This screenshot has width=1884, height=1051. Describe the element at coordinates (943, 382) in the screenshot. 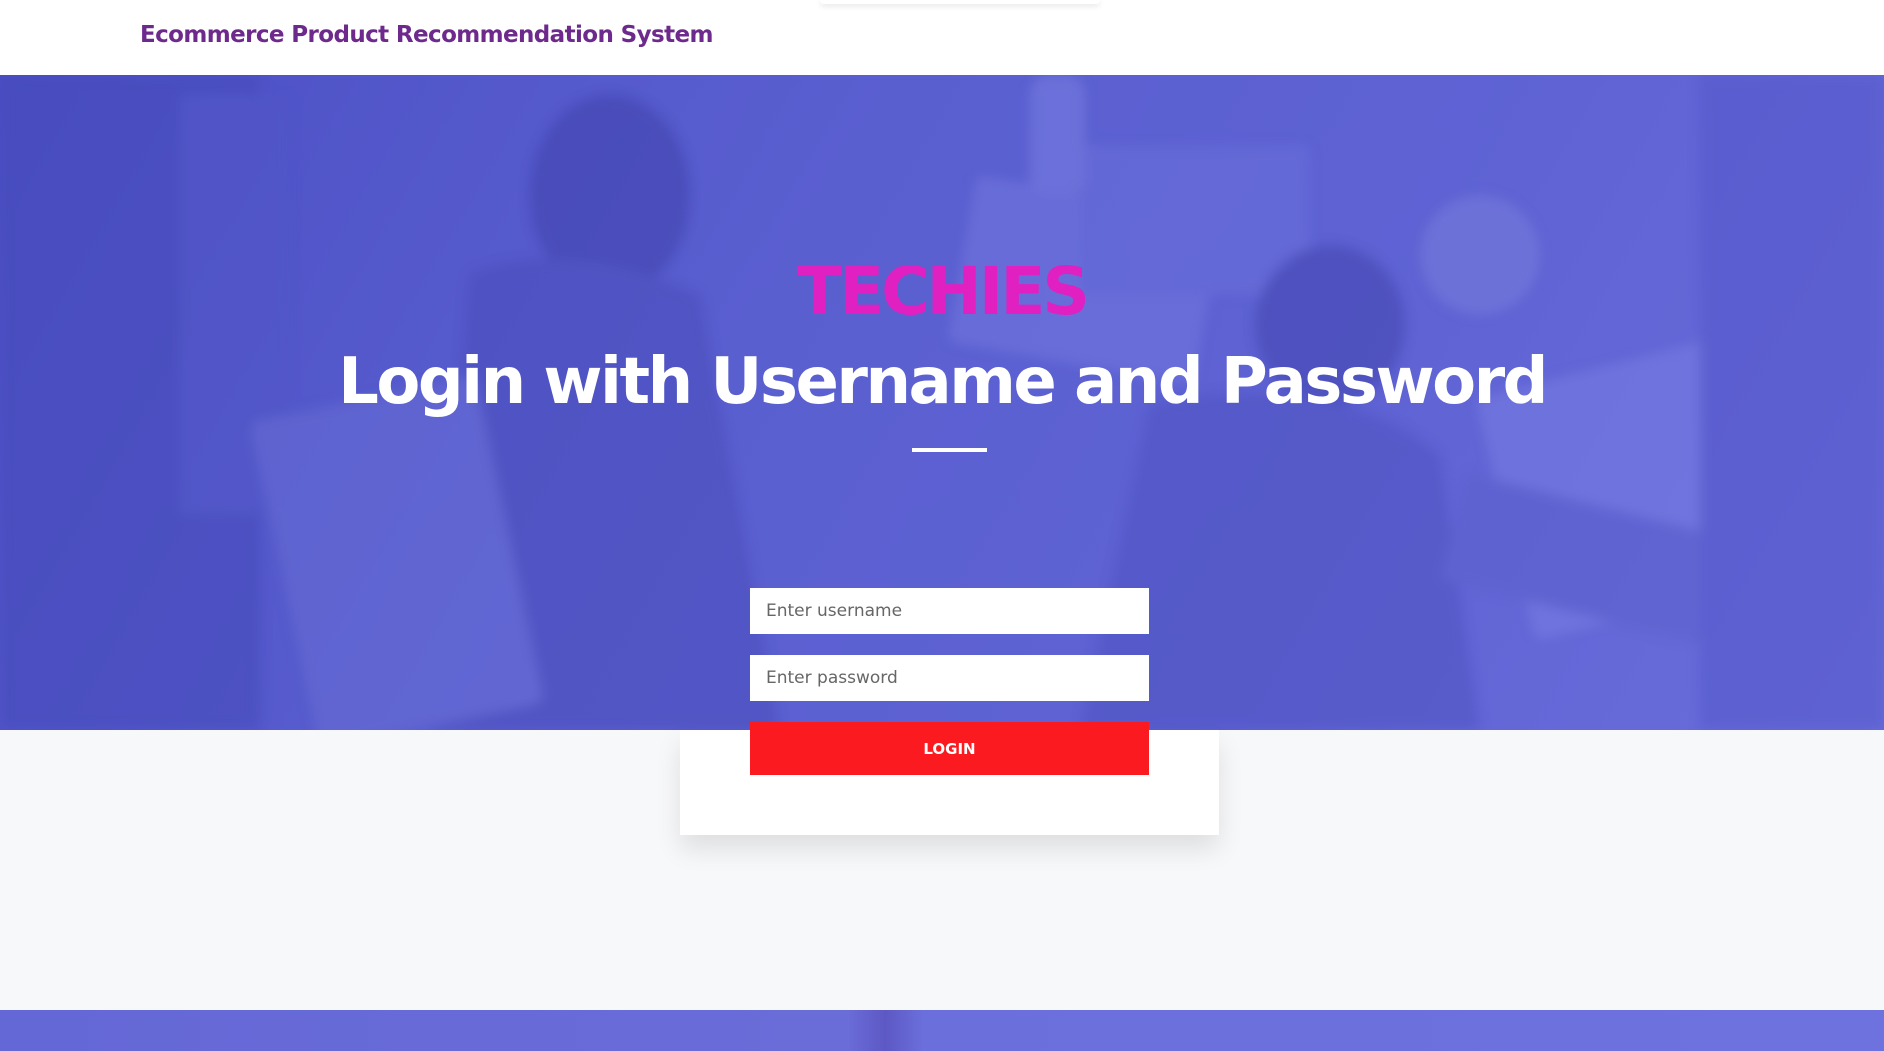

I see `page-title: Login with Username and Password` at that location.